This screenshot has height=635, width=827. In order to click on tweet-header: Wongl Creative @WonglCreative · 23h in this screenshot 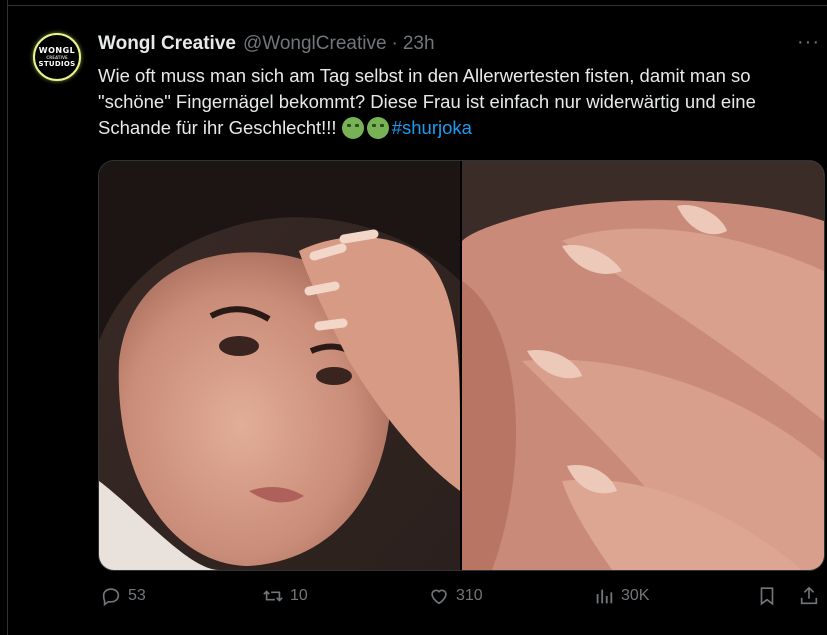, I will do `click(266, 44)`.